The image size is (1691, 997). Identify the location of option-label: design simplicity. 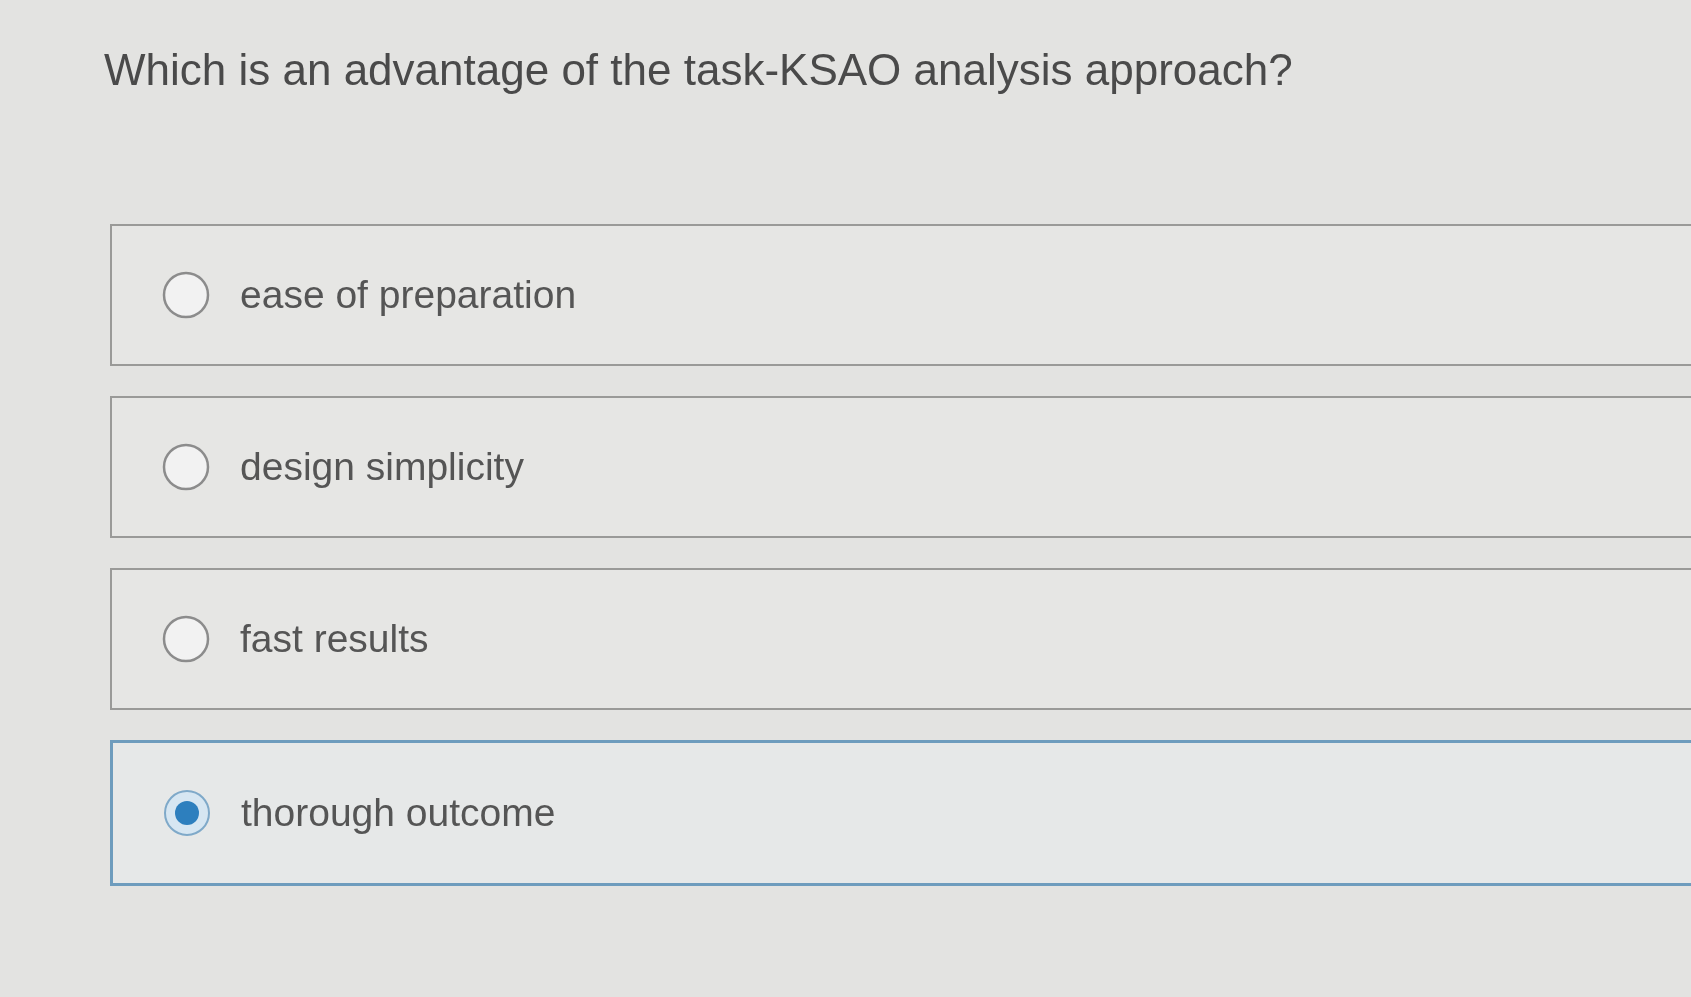
(382, 467).